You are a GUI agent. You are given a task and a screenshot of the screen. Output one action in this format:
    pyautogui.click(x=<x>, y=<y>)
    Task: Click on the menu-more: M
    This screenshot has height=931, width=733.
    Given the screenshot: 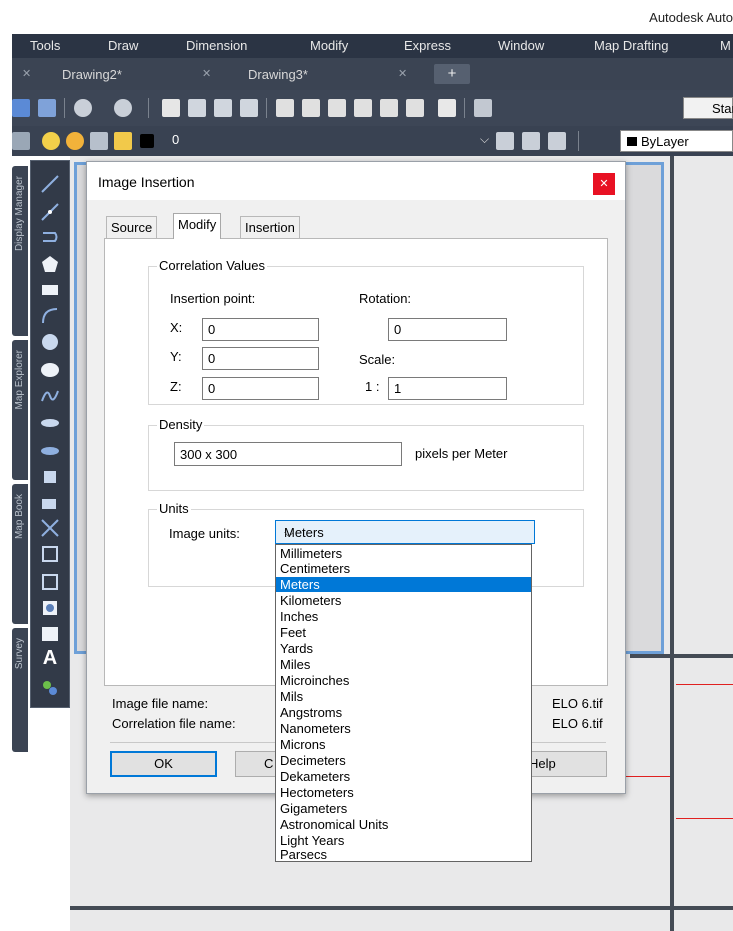 What is the action you would take?
    pyautogui.click(x=725, y=45)
    